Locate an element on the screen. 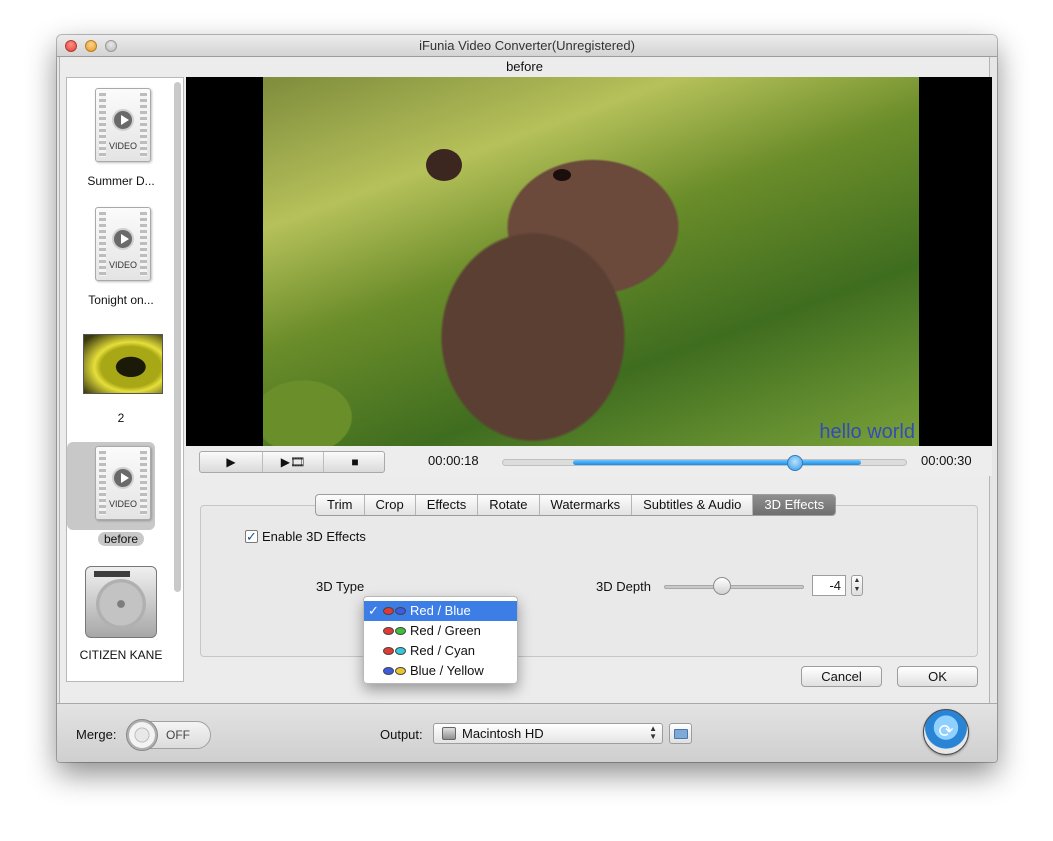  seek-slider-fill is located at coordinates (717, 462).